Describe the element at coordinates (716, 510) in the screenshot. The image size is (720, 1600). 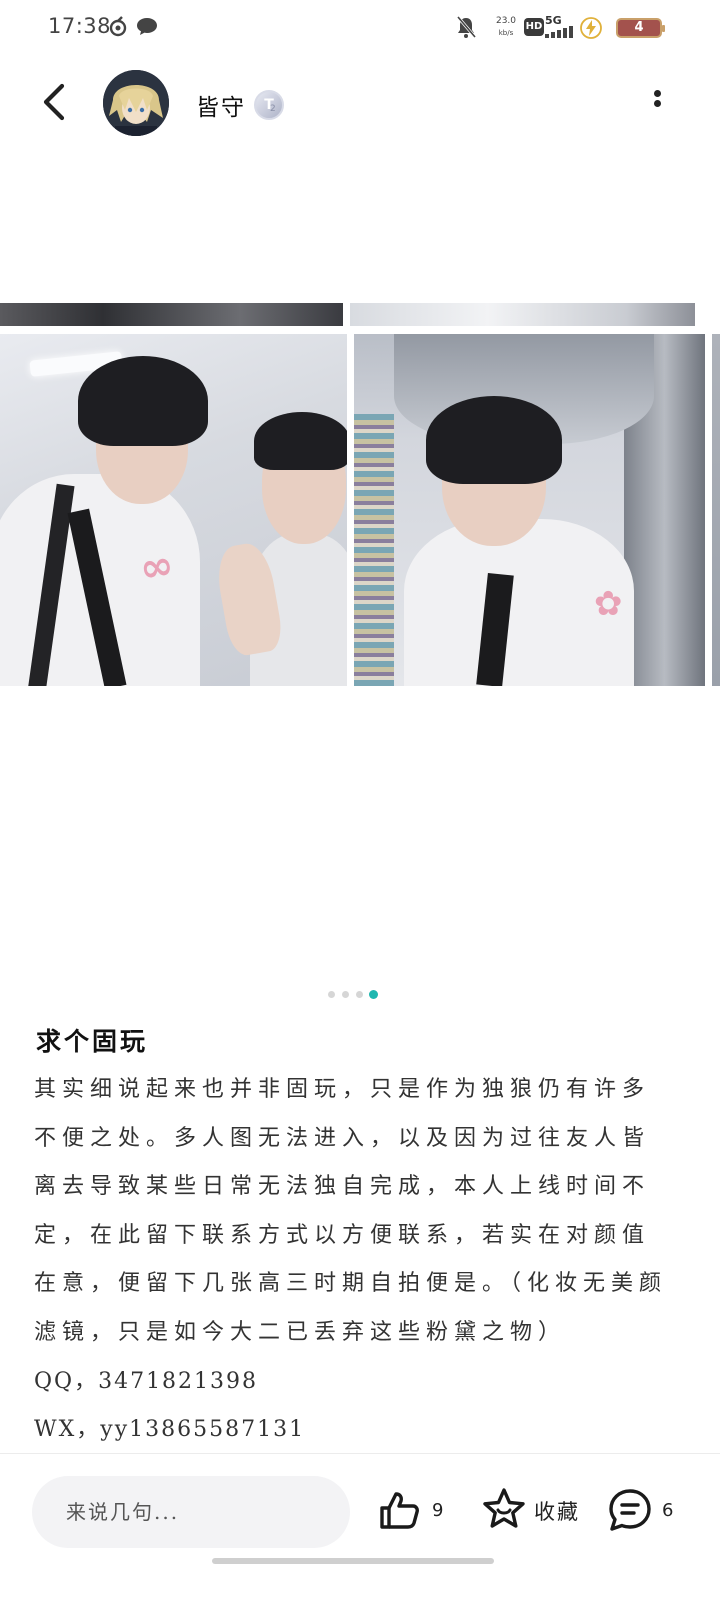
I see `carousel-photo-3-peek` at that location.